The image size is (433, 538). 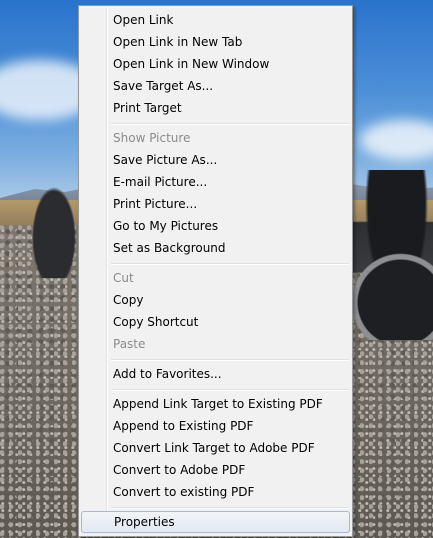 I want to click on menu-item-append-link-target-pdf: Append Link Target to Existing PDF, so click(x=215, y=404).